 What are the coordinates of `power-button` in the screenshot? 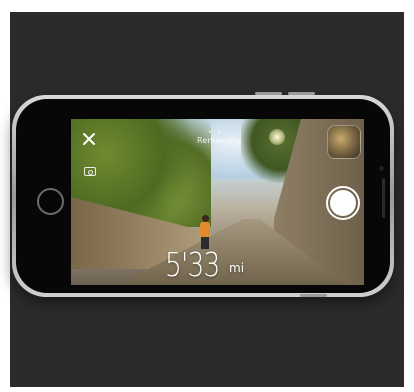 It's located at (313, 295).